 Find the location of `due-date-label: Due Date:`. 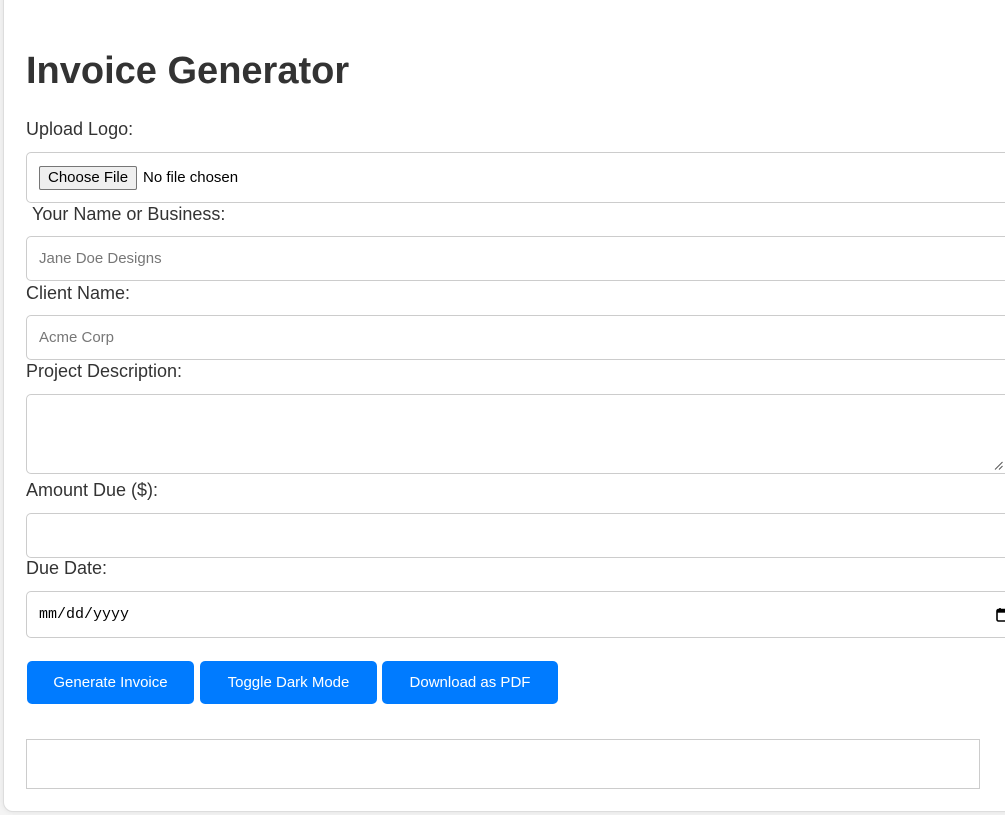

due-date-label: Due Date: is located at coordinates (67, 568).